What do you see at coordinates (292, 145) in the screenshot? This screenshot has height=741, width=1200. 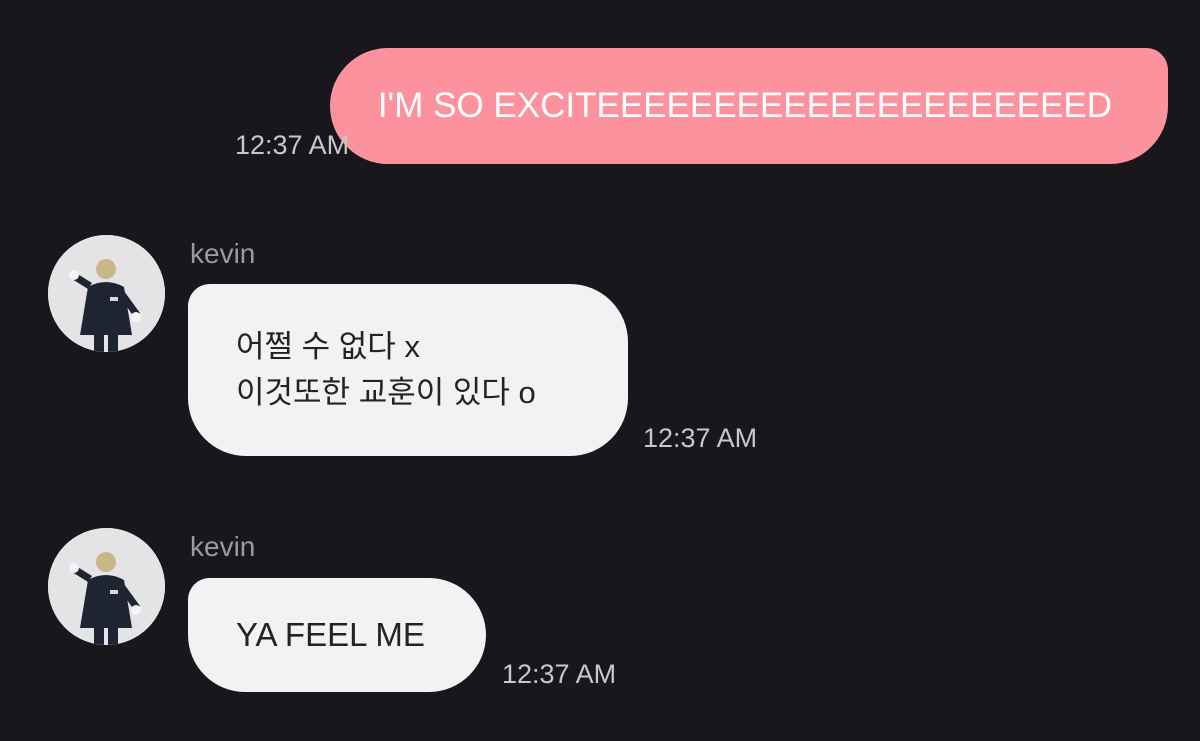 I see `outgoing-message-time: 12:37 AM` at bounding box center [292, 145].